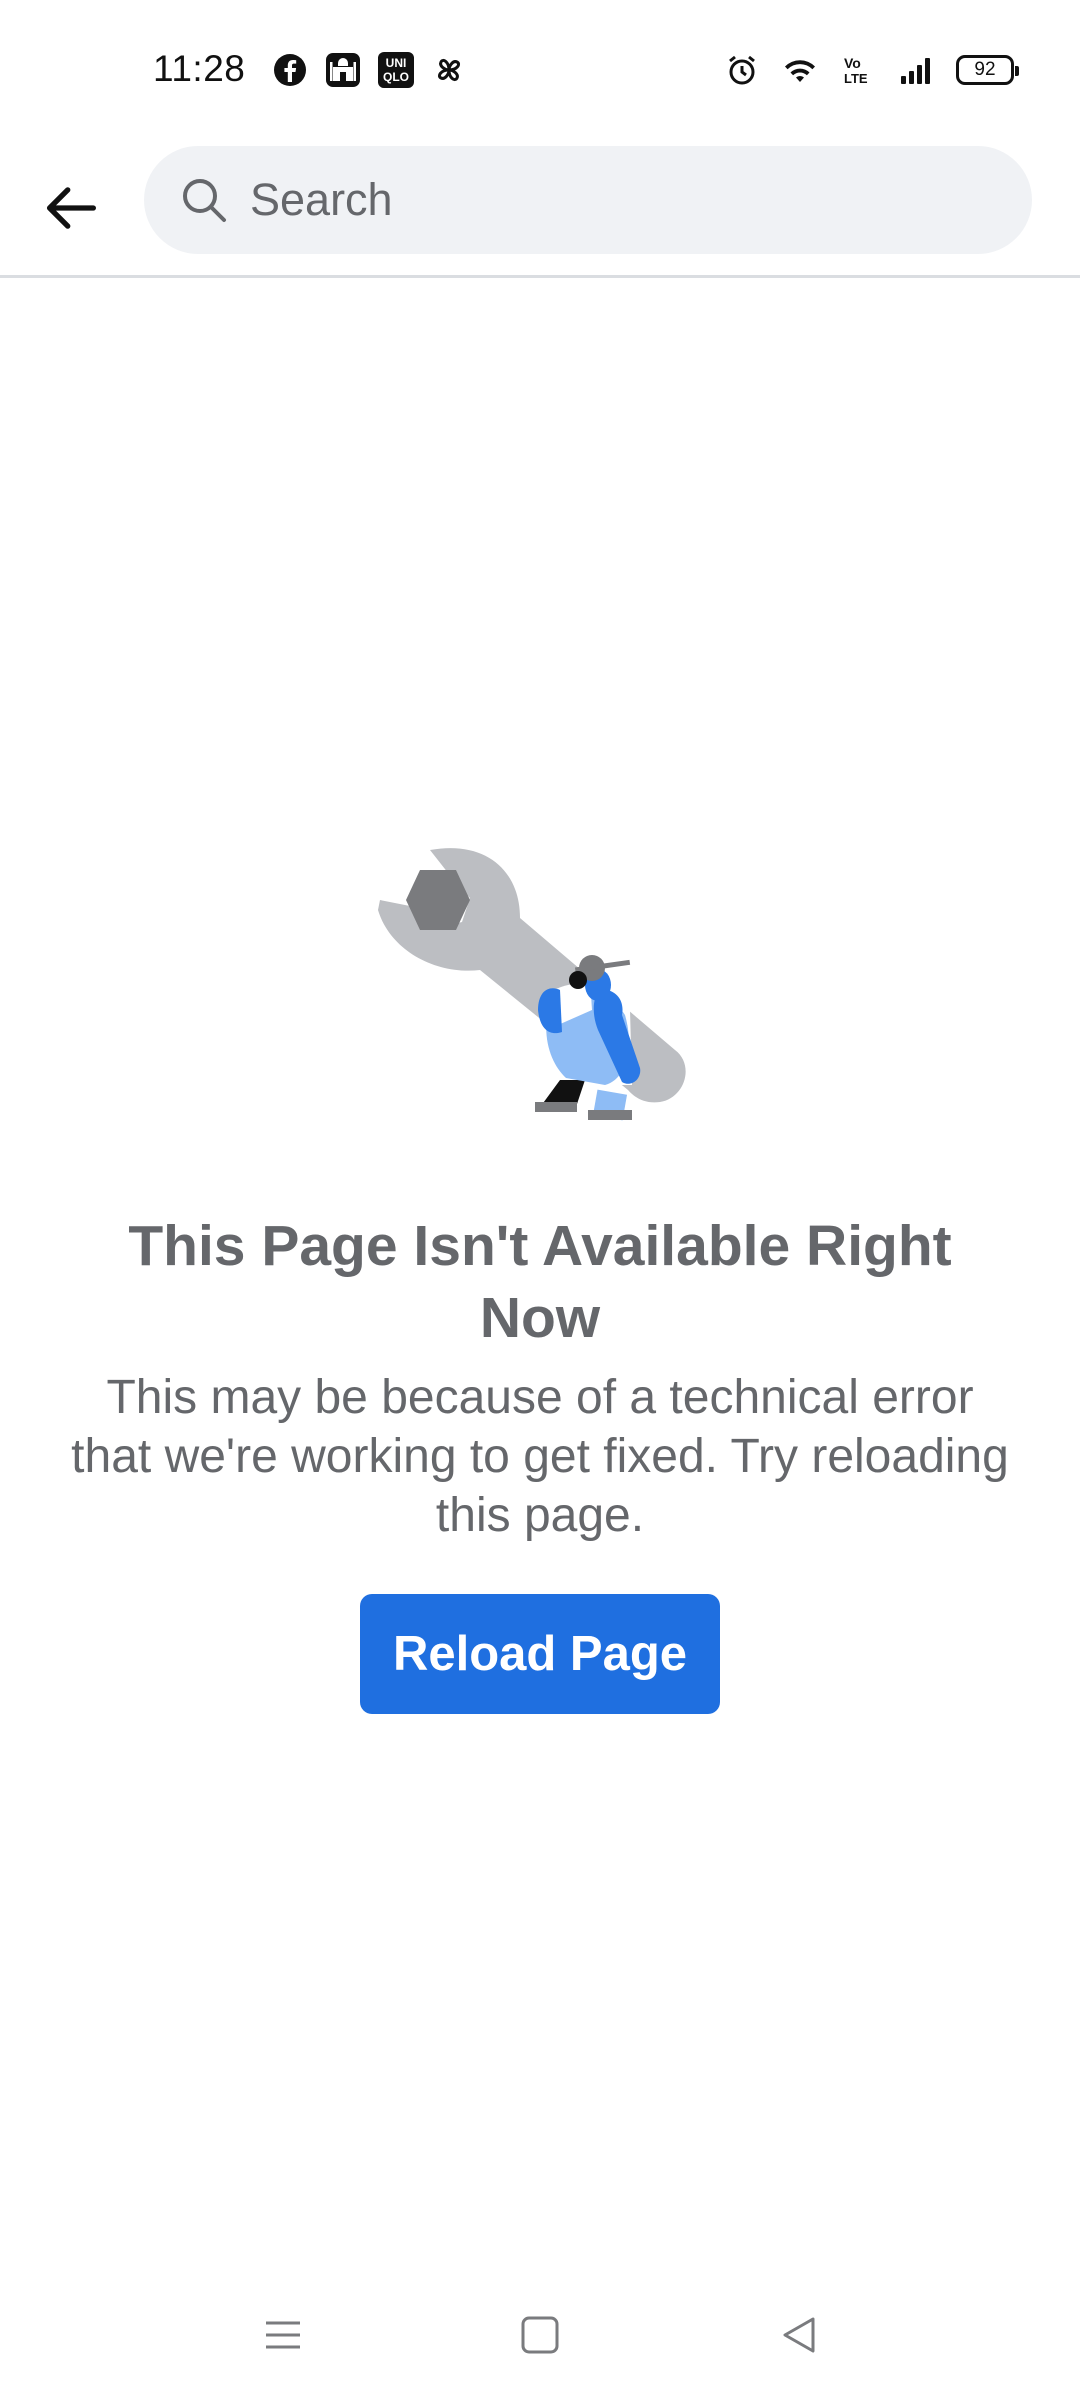  Describe the element at coordinates (987, 70) in the screenshot. I see `battery-icon: 92` at that location.